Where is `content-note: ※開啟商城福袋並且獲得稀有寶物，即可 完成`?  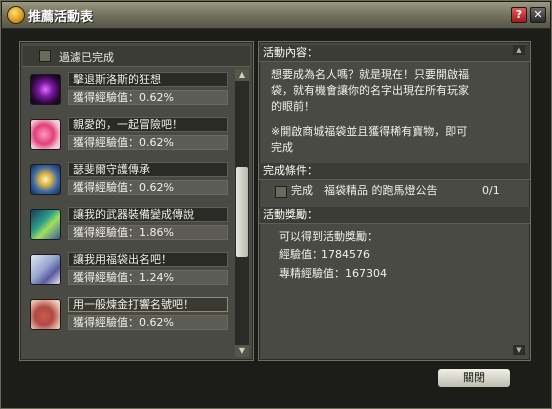
content-note: ※開啟商城福袋並且獲得稀有寶物，即可 完成 is located at coordinates (369, 140).